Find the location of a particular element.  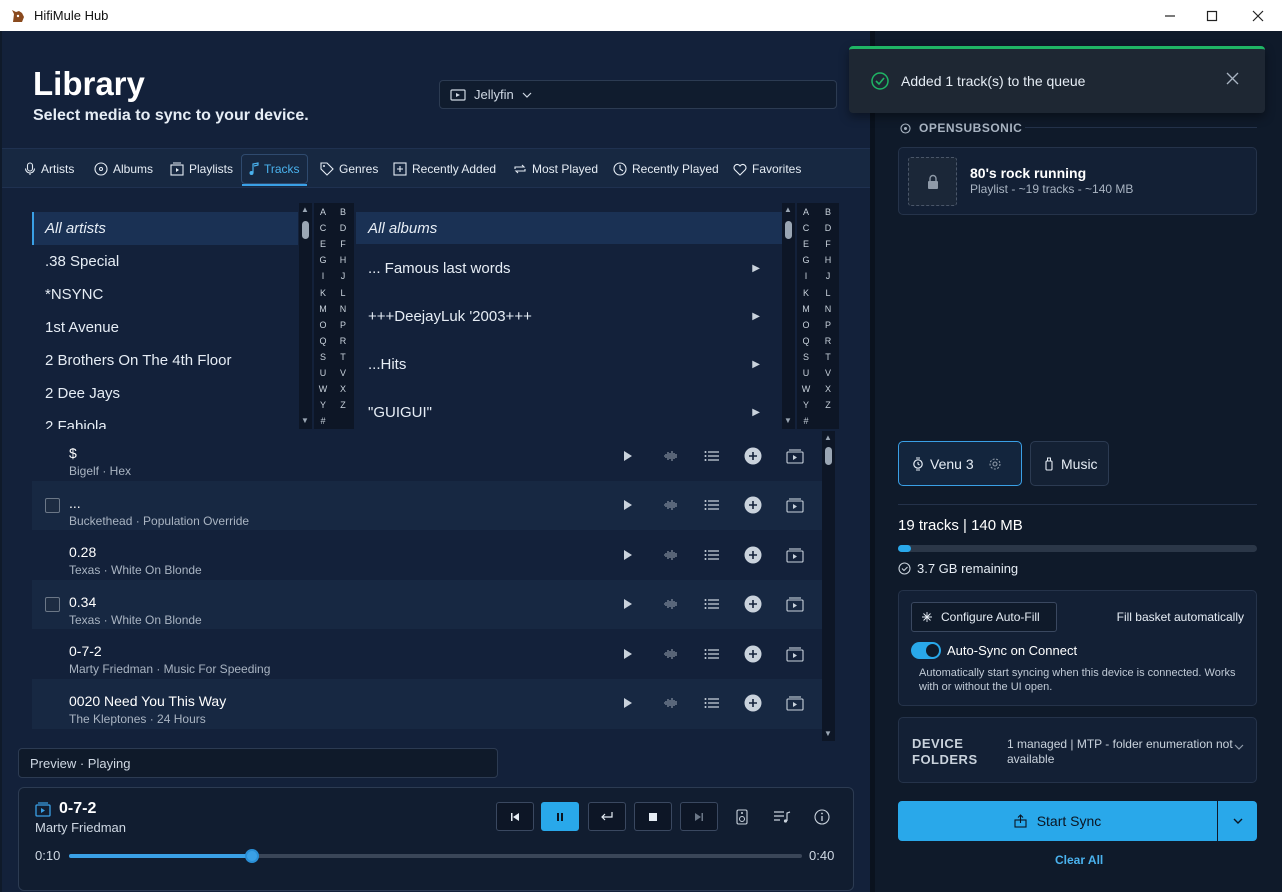

alpha-letter: C is located at coordinates (806, 228).